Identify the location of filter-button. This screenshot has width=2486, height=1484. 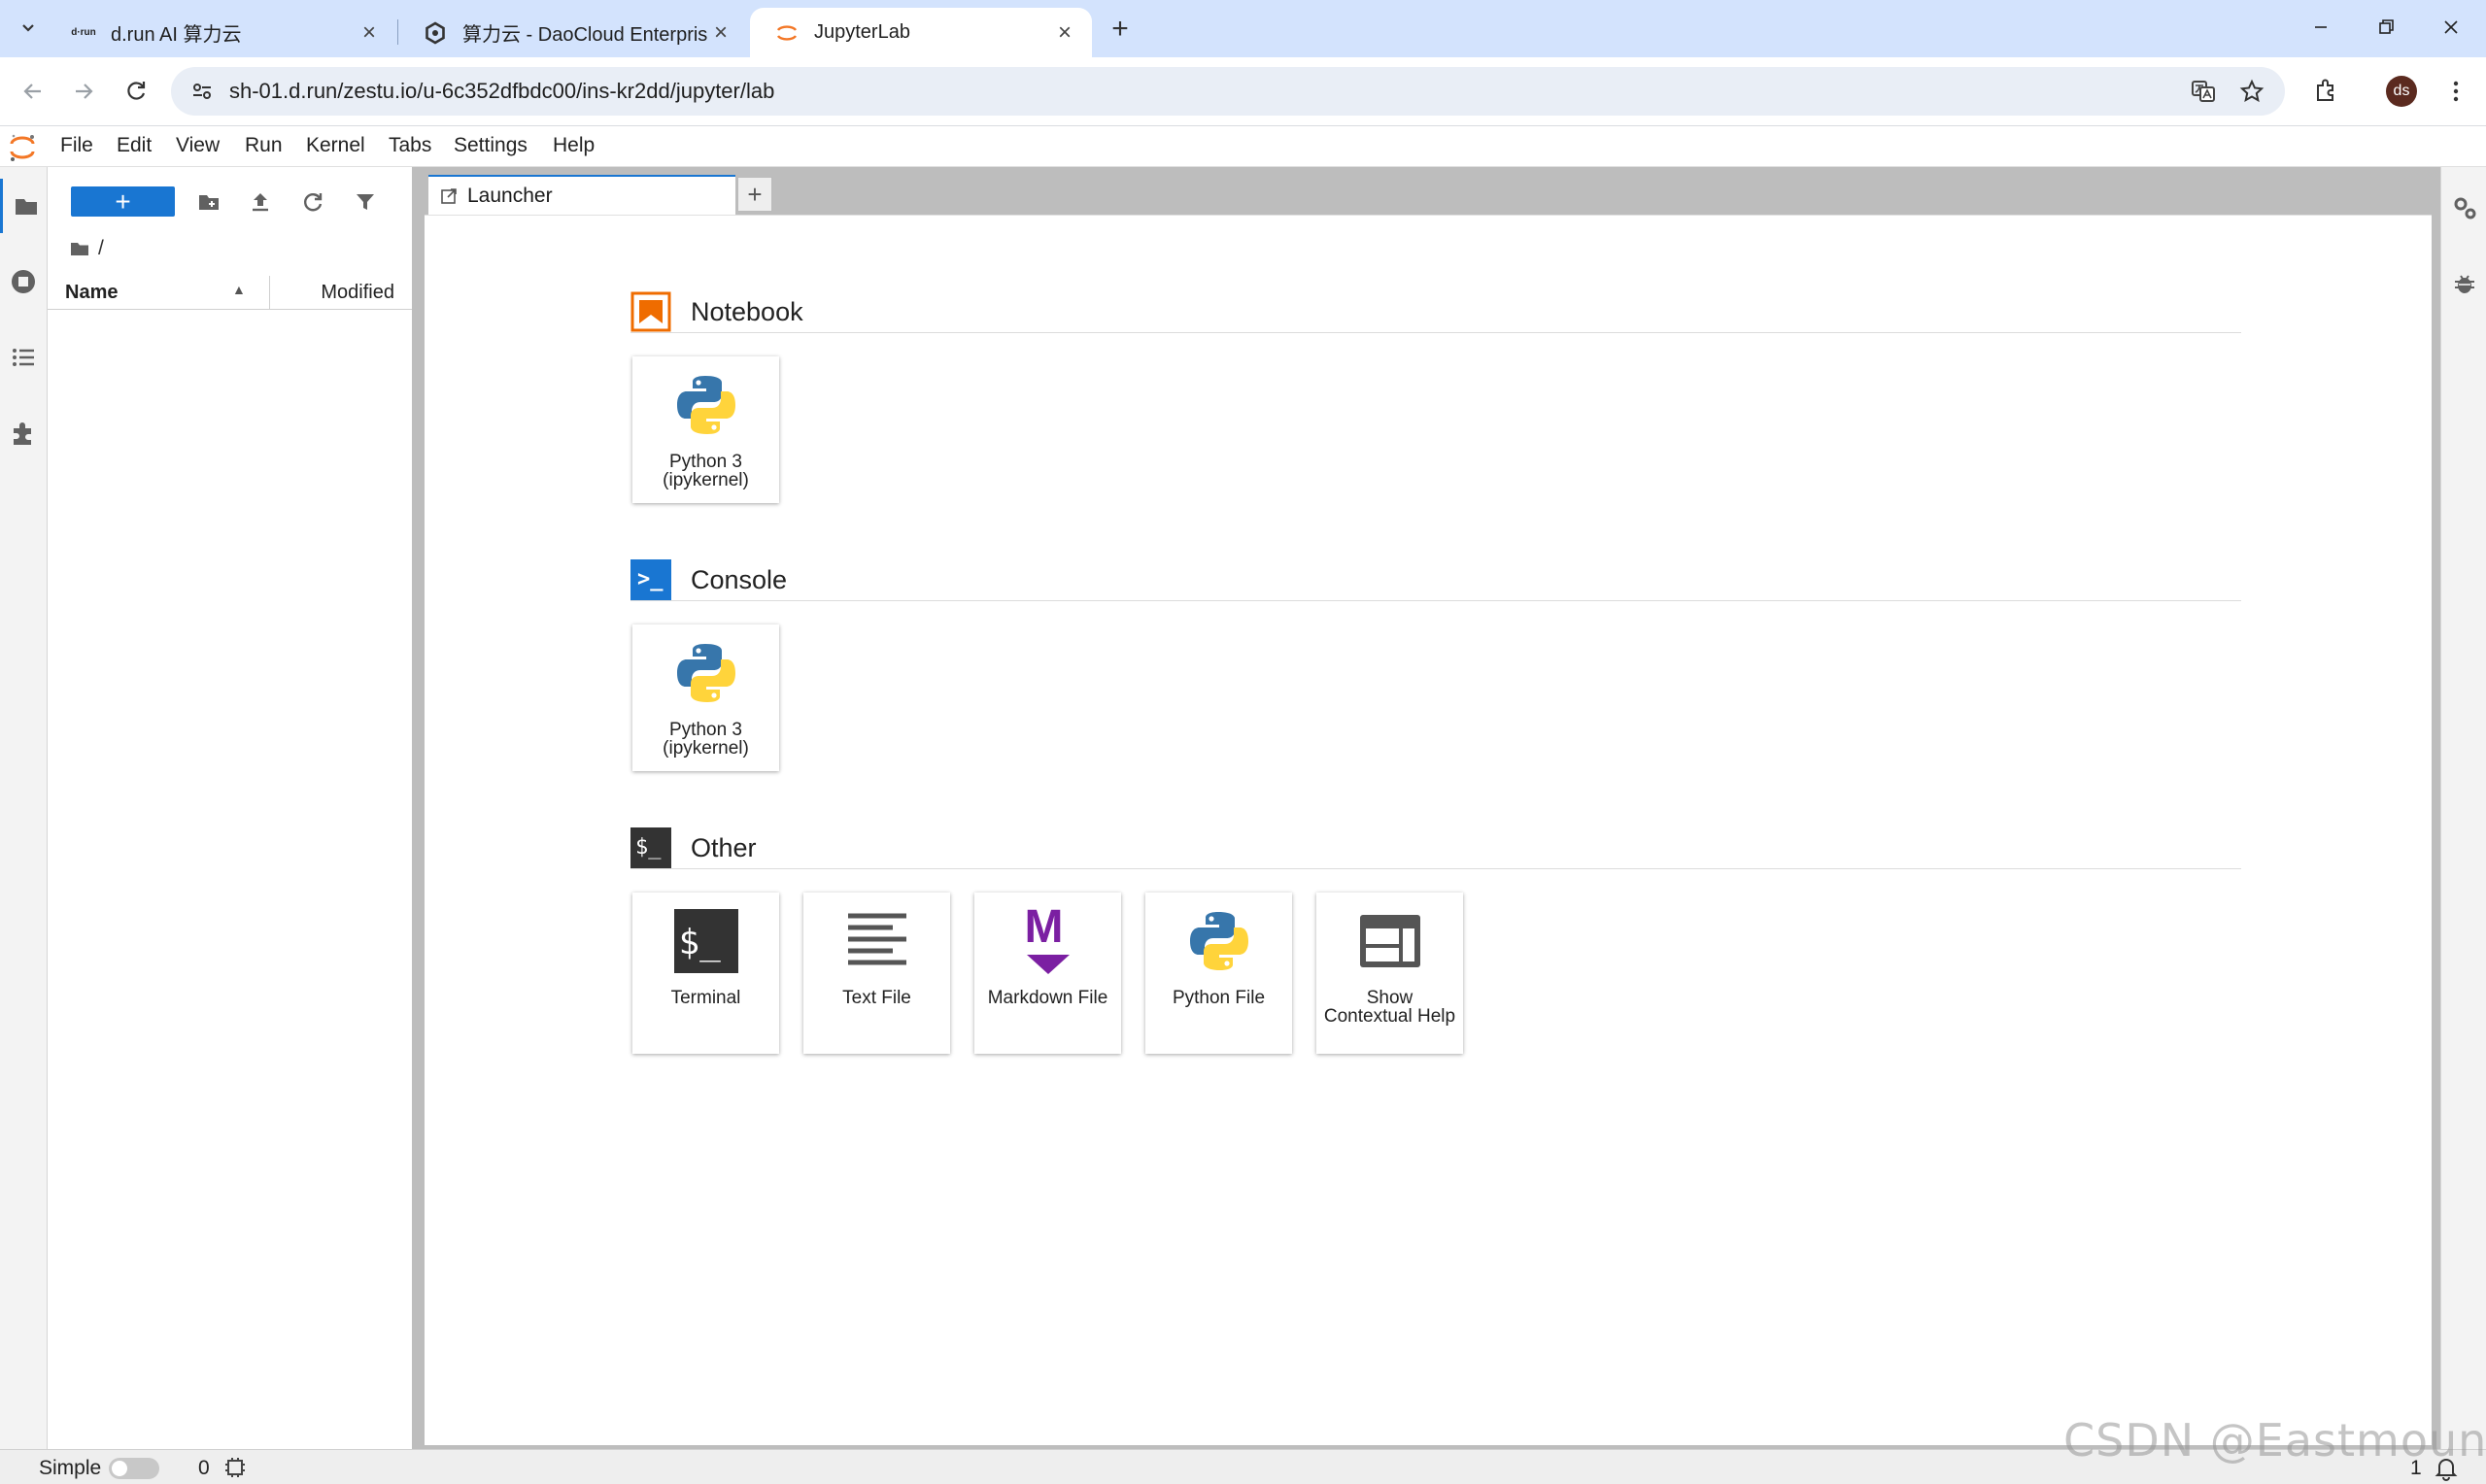
(365, 202).